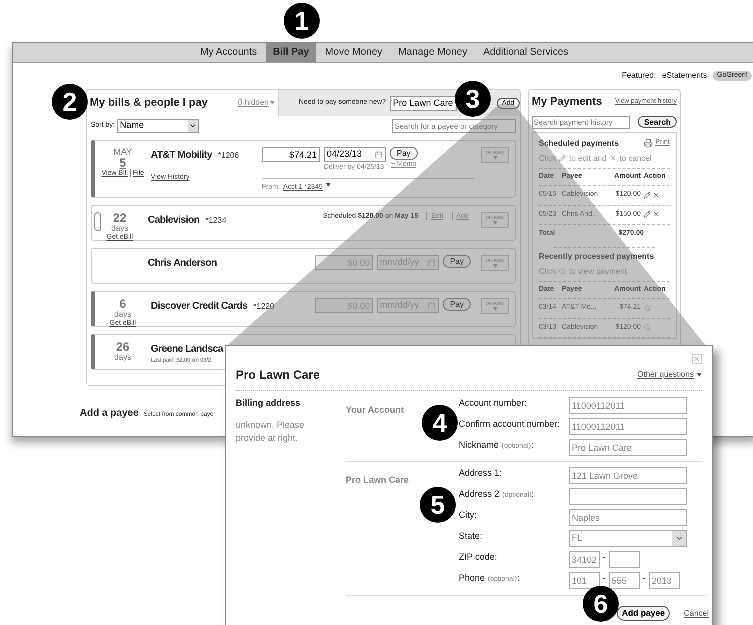 The width and height of the screenshot is (753, 625). I want to click on cycle-icon, so click(98, 222).